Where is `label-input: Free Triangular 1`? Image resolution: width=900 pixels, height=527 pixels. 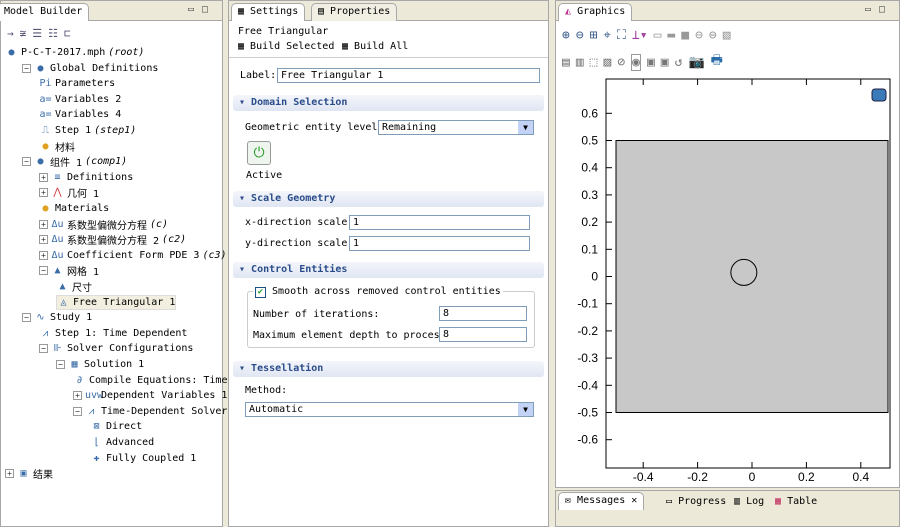 label-input: Free Triangular 1 is located at coordinates (408, 75).